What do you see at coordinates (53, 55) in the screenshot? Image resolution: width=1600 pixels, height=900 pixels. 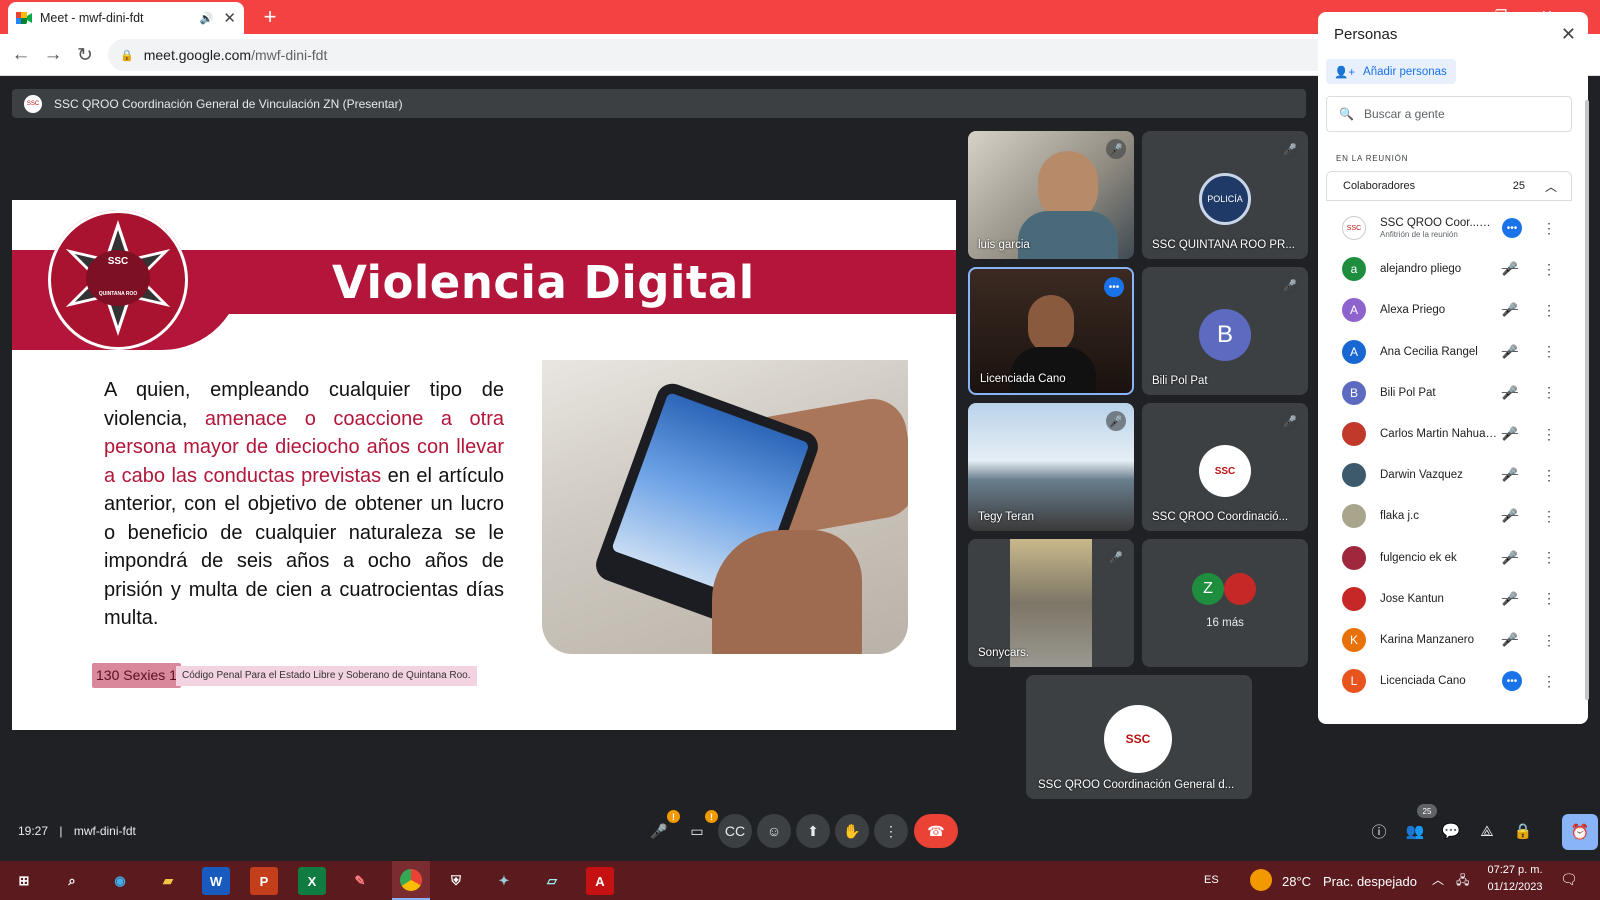 I see `forward-icon: →` at bounding box center [53, 55].